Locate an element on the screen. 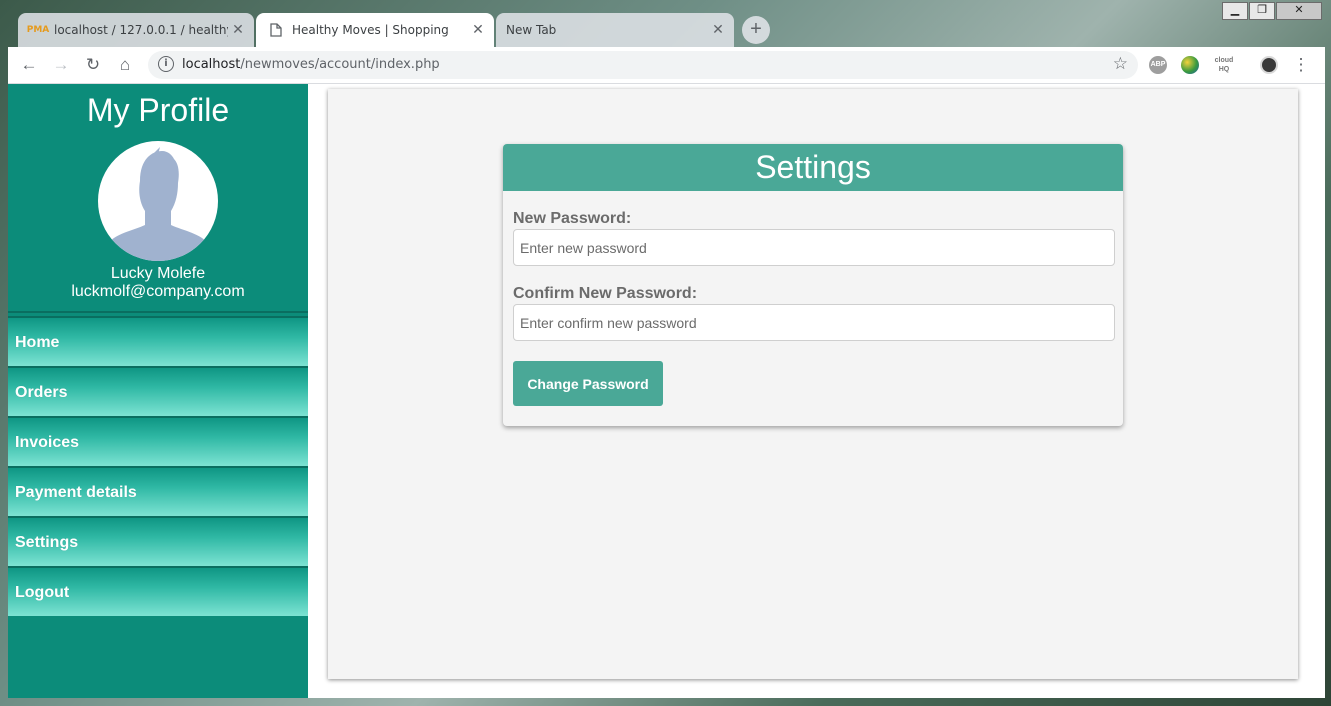 This screenshot has width=1331, height=706. window-close-button: ✕ is located at coordinates (1299, 11).